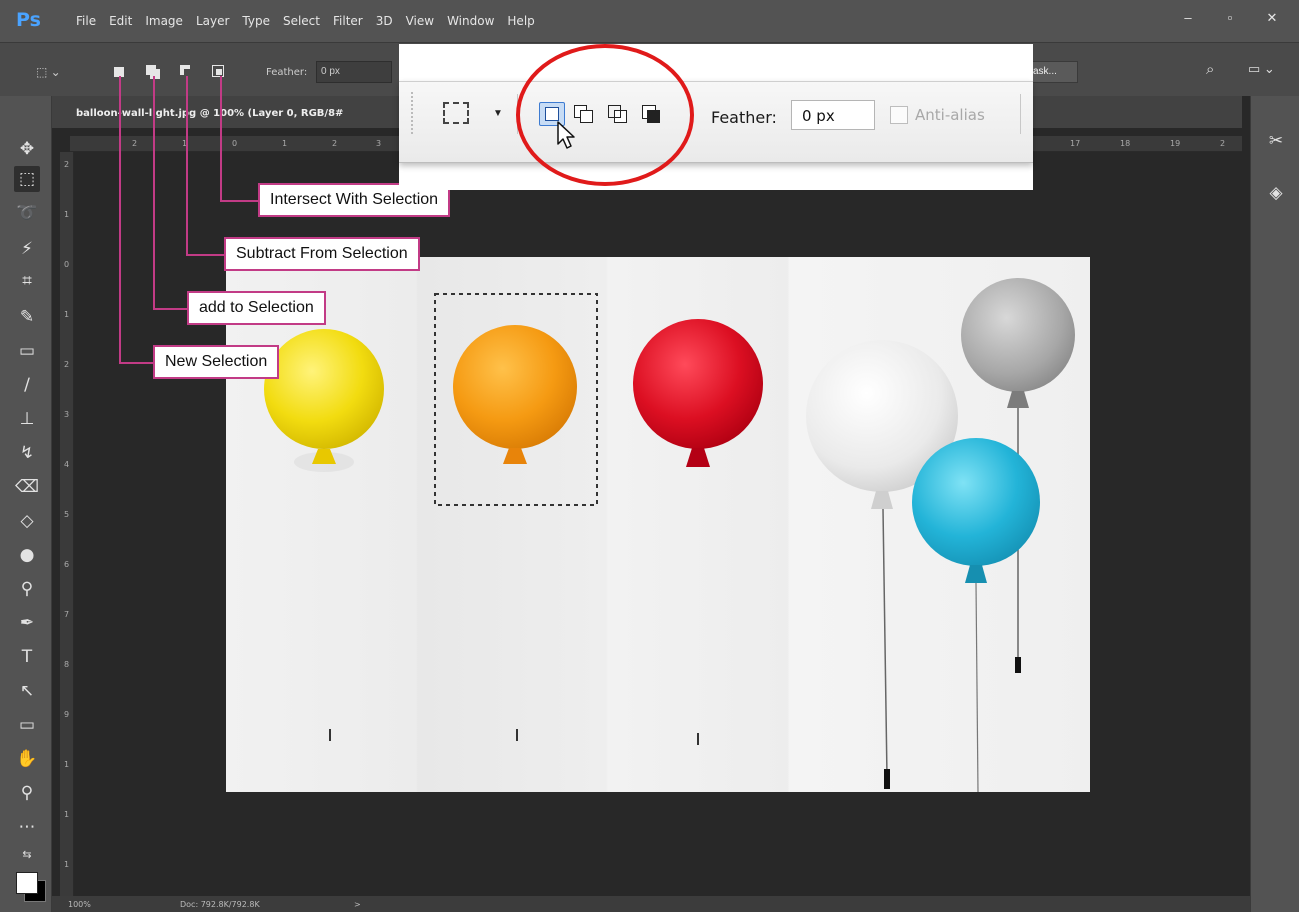 This screenshot has width=1299, height=912. What do you see at coordinates (256, 308) in the screenshot?
I see `add-to-selection-callout: add to Selection` at bounding box center [256, 308].